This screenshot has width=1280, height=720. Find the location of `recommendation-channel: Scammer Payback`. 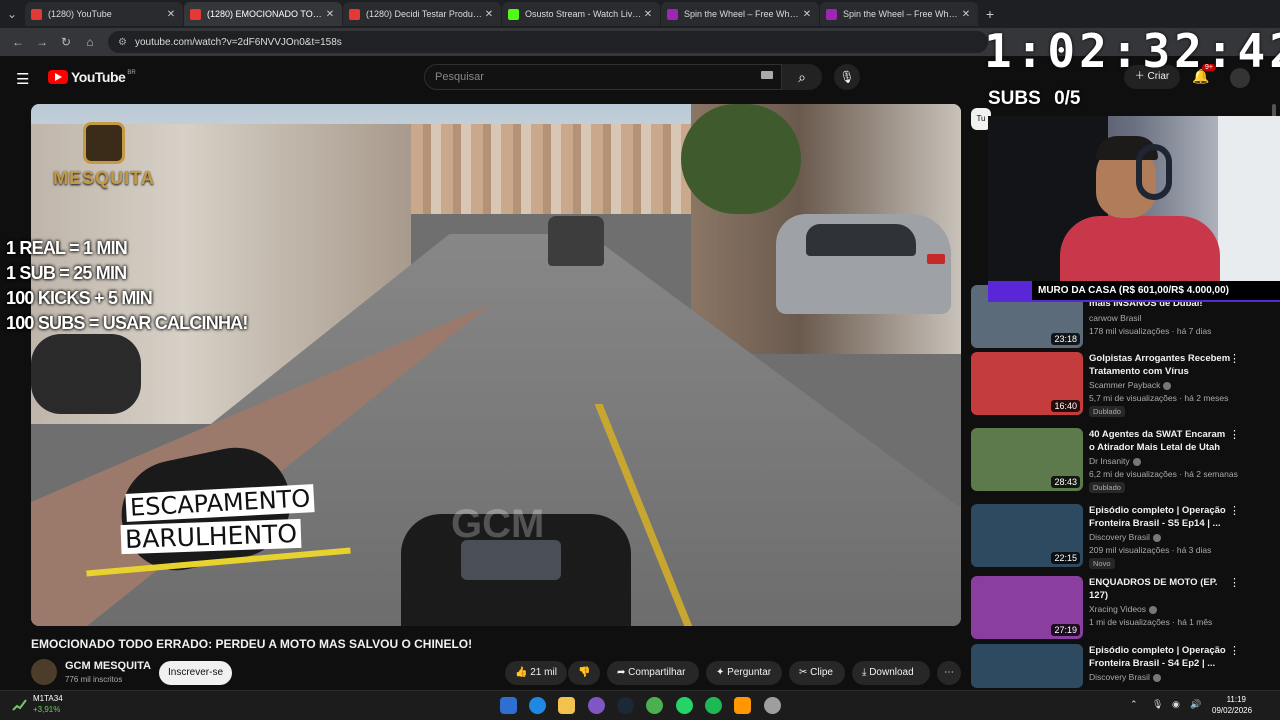

recommendation-channel: Scammer Payback is located at coordinates (1130, 385).